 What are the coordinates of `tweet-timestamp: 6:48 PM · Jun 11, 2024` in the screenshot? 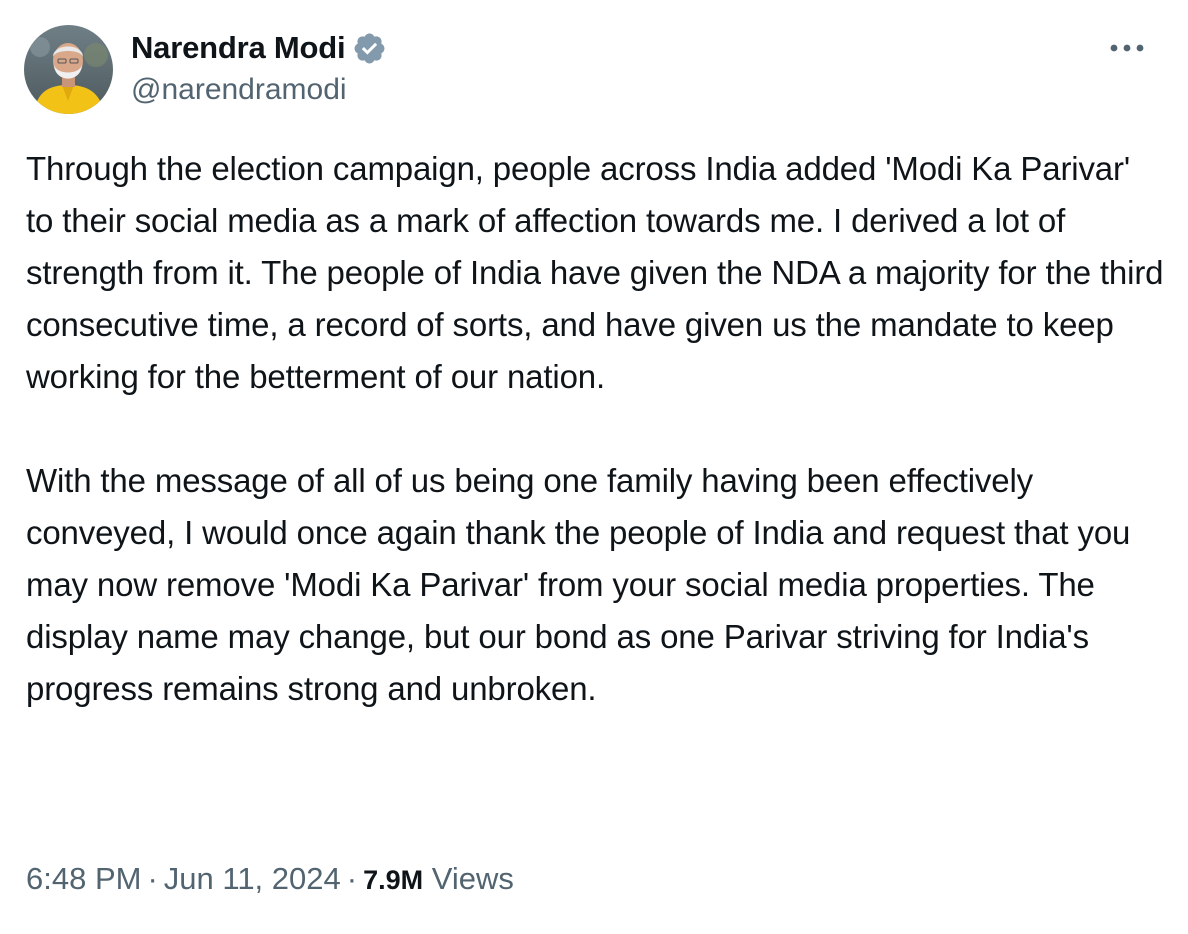 It's located at (183, 878).